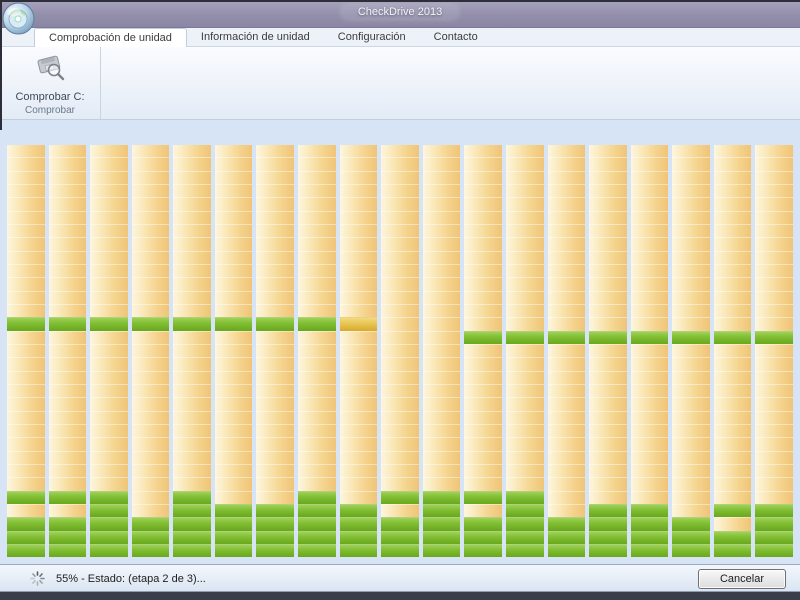  I want to click on tab-informacion-de-unidad: Información de unidad, so click(255, 37).